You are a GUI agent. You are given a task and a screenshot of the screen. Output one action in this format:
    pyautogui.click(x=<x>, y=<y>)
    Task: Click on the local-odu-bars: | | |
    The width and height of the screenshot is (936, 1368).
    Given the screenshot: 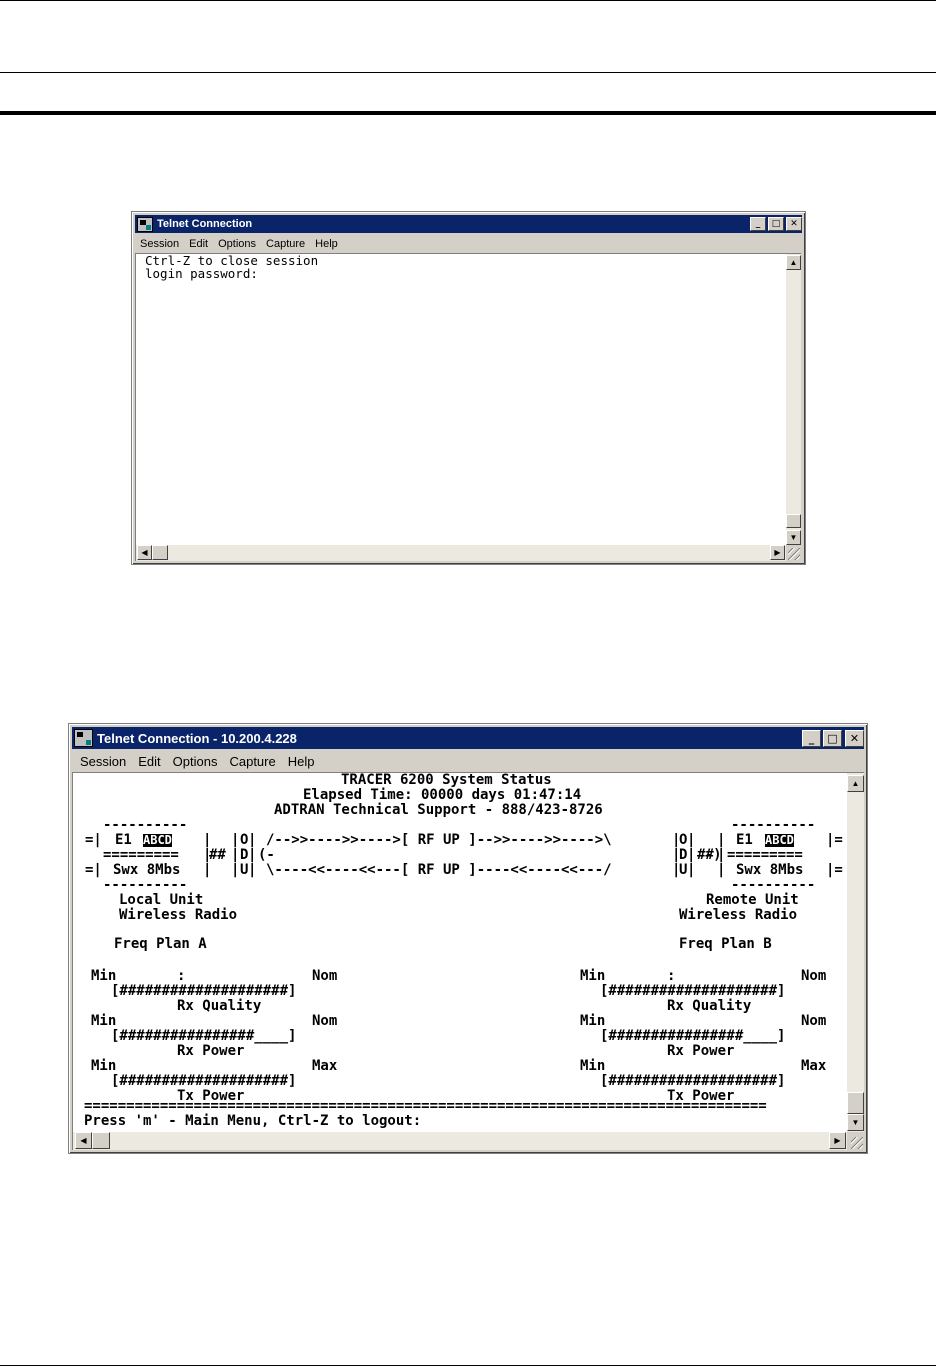 What is the action you would take?
    pyautogui.click(x=235, y=855)
    